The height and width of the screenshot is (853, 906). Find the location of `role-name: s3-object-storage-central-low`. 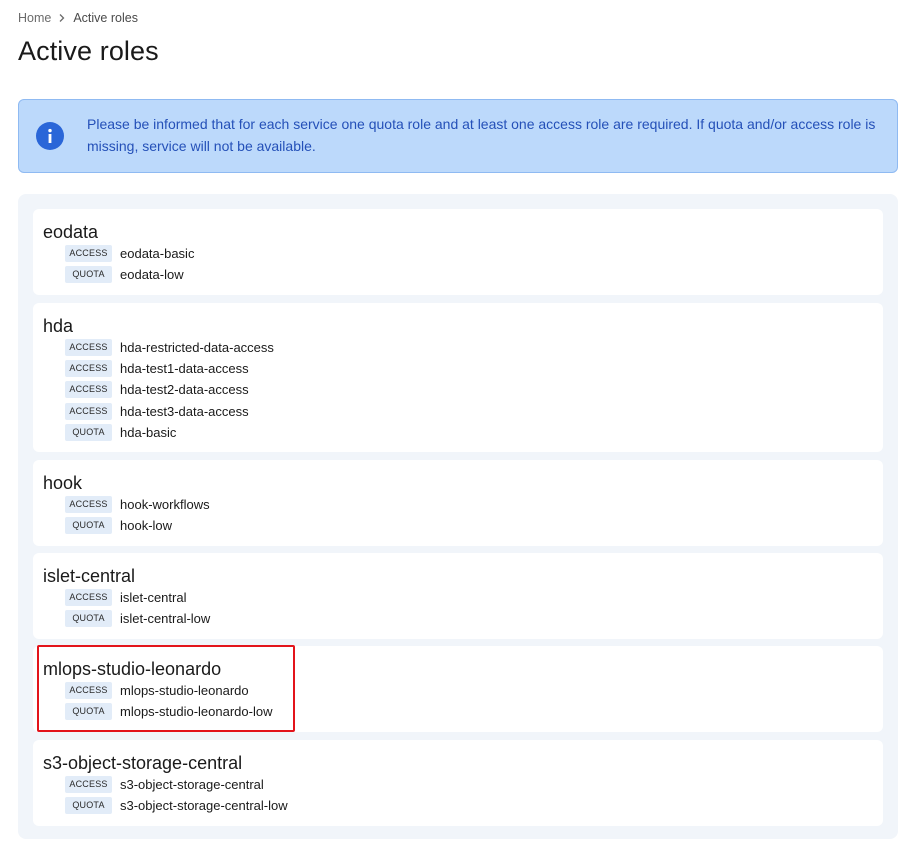

role-name: s3-object-storage-central-low is located at coordinates (204, 805).